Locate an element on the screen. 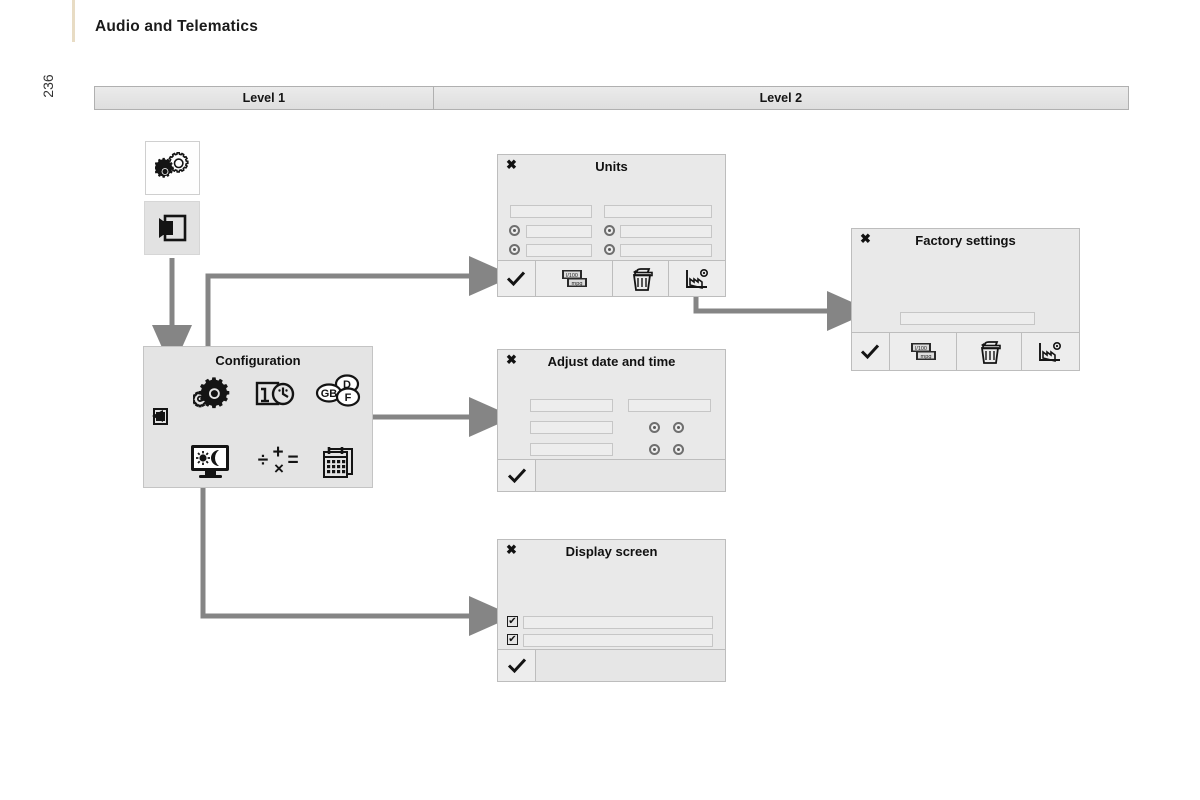 The width and height of the screenshot is (1200, 800). language-icon: D GB F is located at coordinates (338, 390).